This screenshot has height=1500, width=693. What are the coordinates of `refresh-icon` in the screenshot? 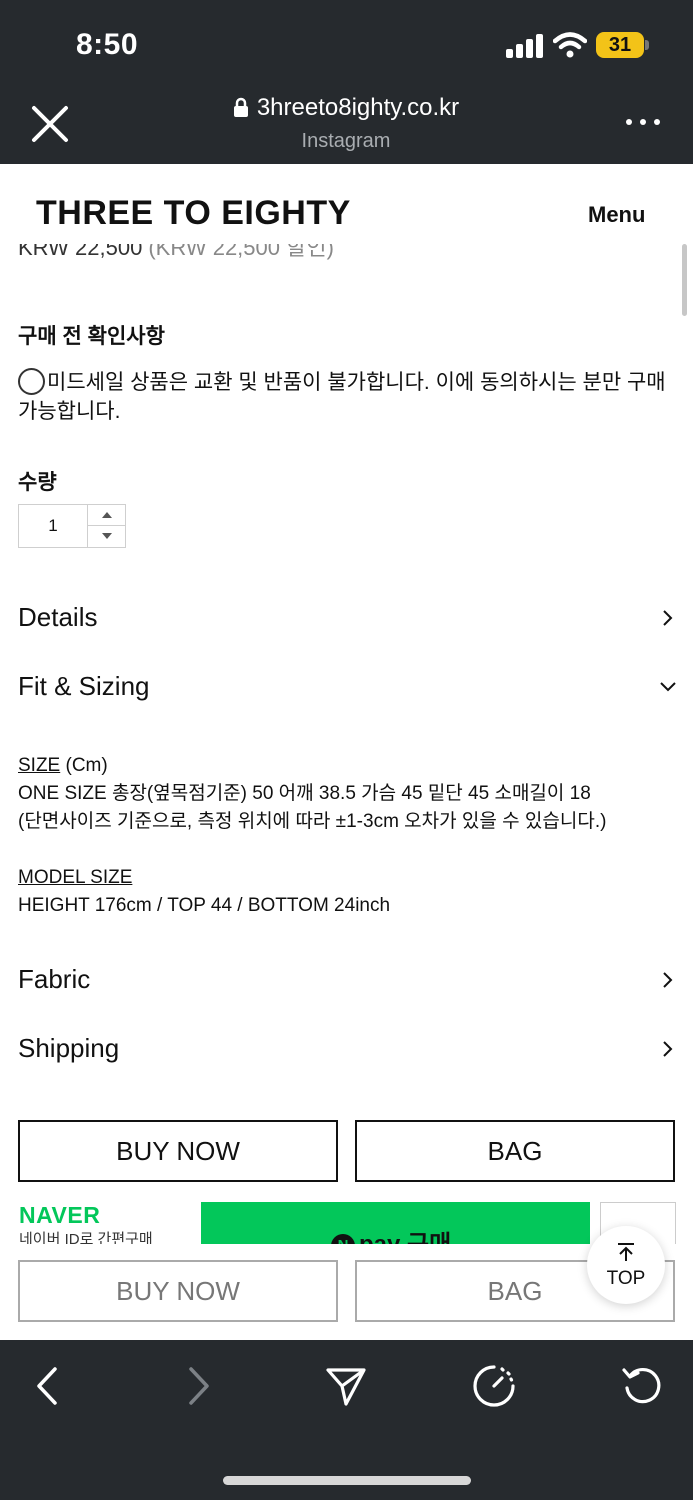 It's located at (642, 1386).